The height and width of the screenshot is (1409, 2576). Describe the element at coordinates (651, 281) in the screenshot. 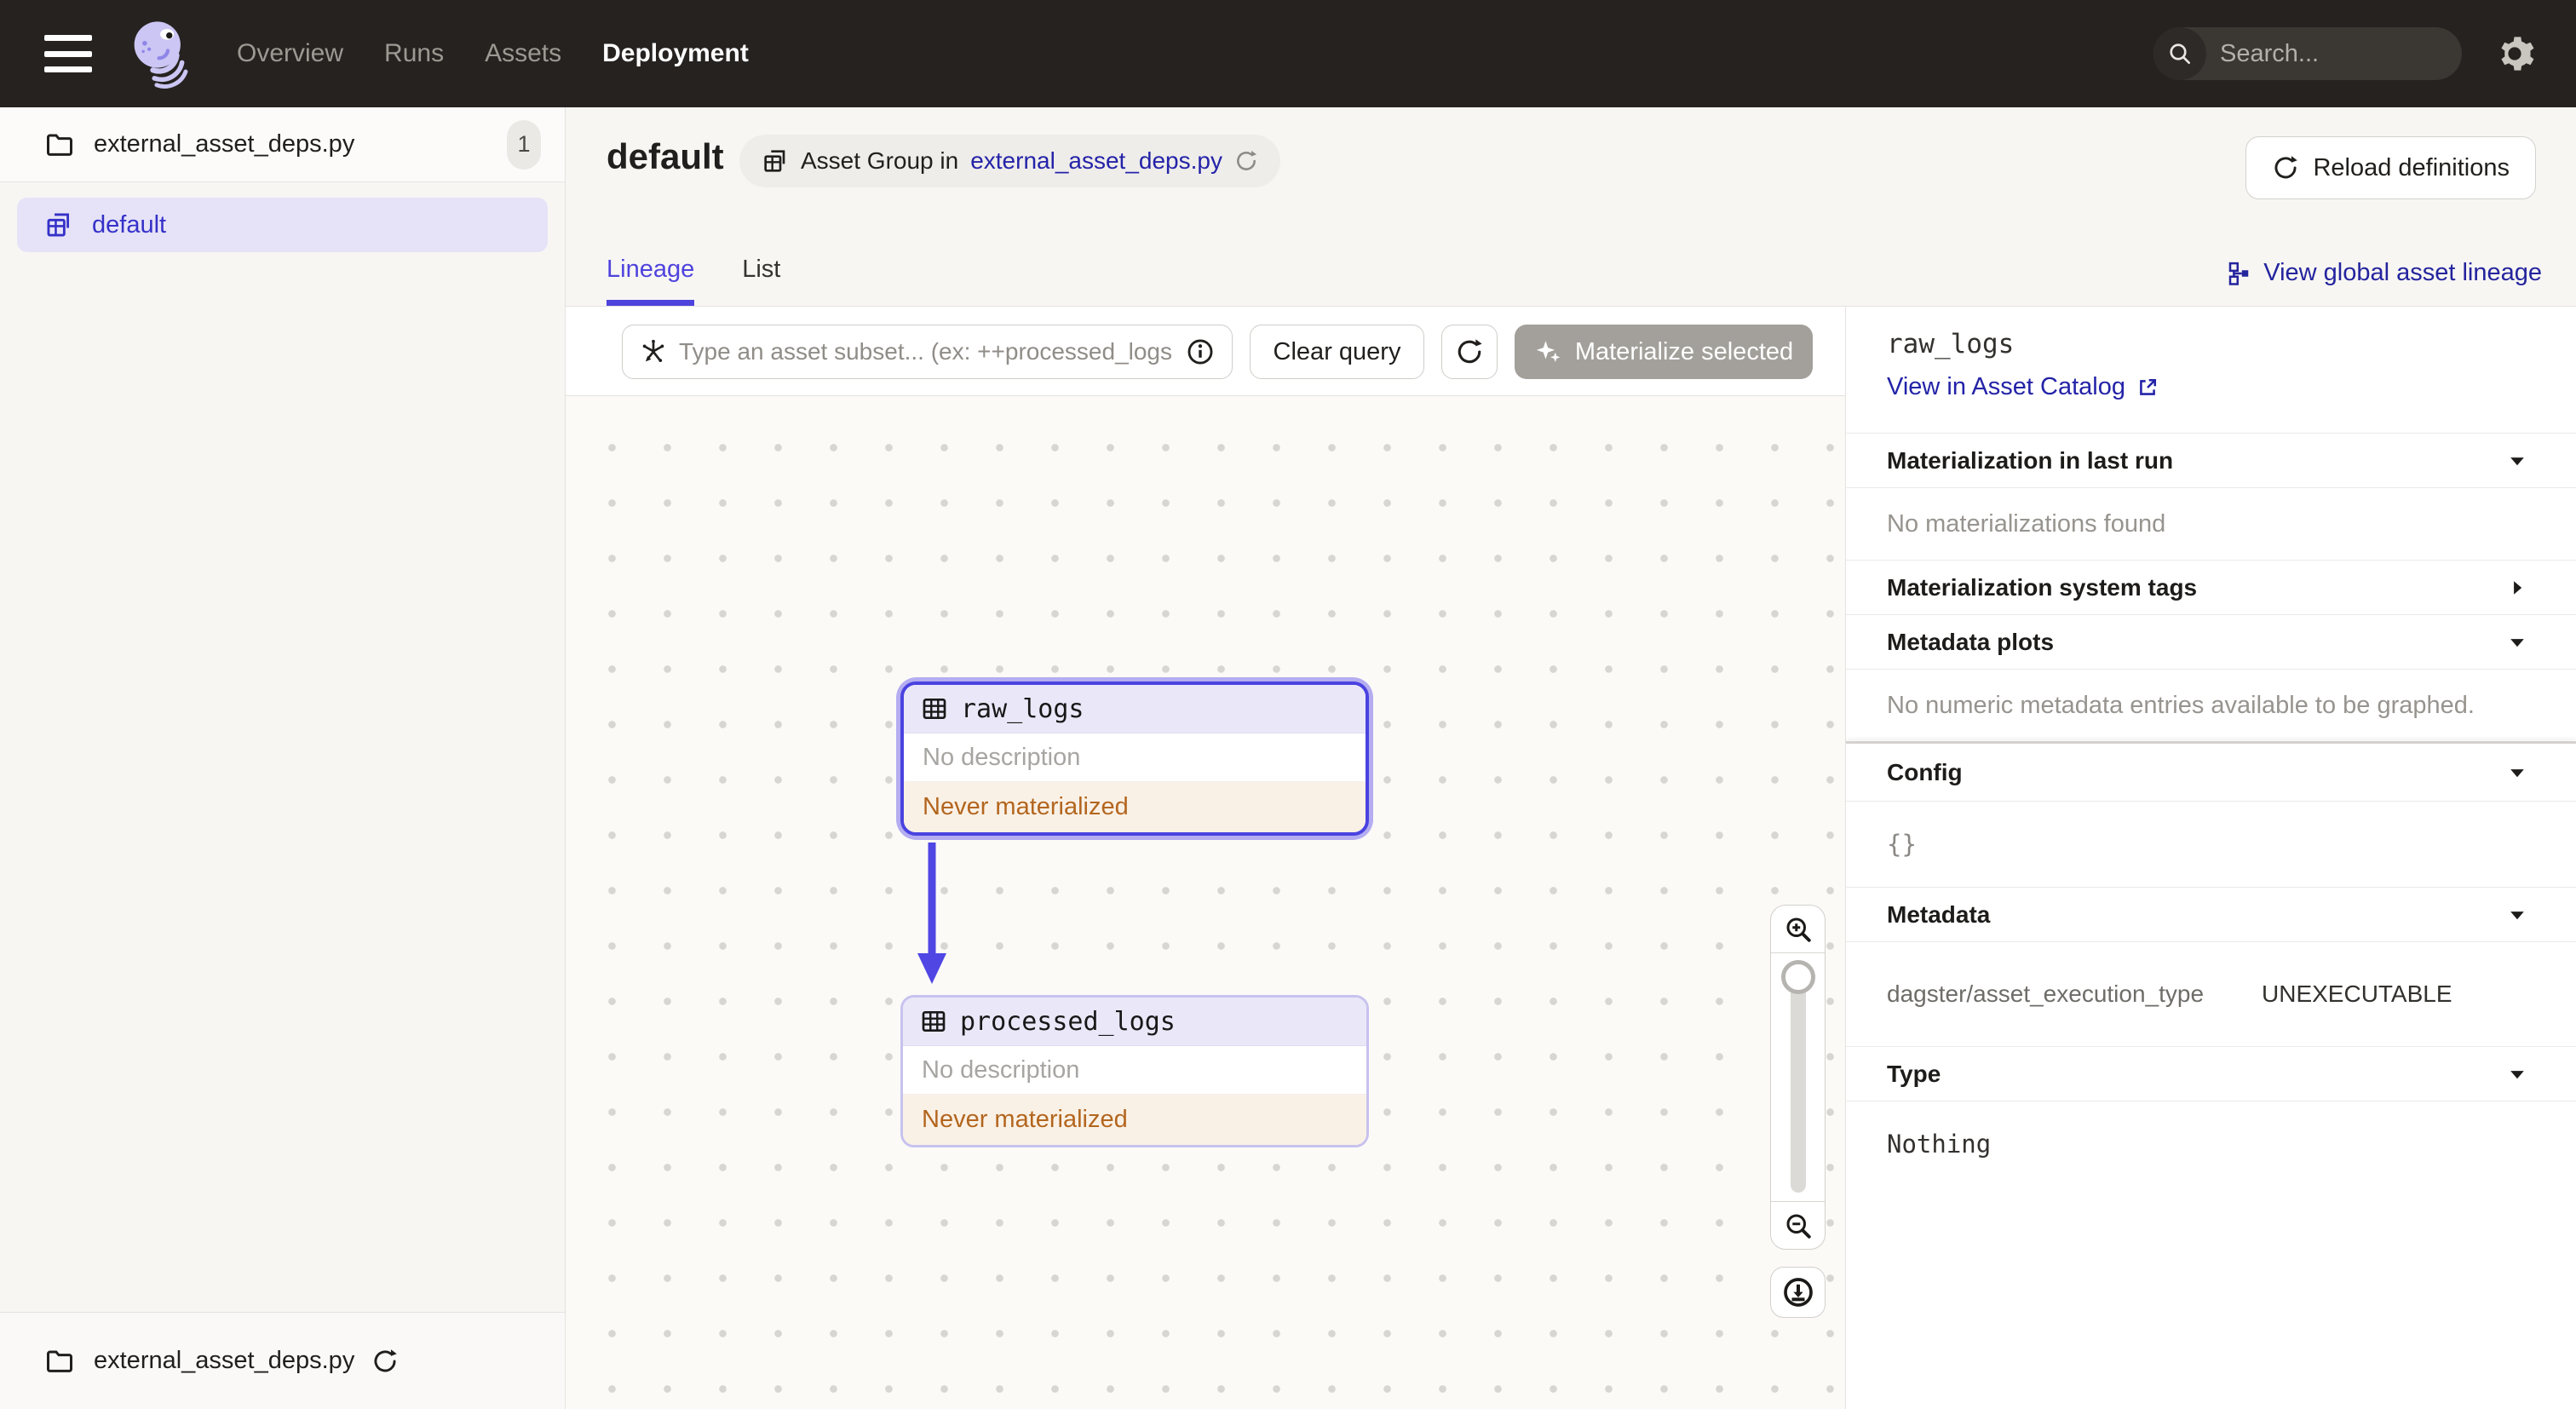

I see `tab-lineage: Lineage` at that location.